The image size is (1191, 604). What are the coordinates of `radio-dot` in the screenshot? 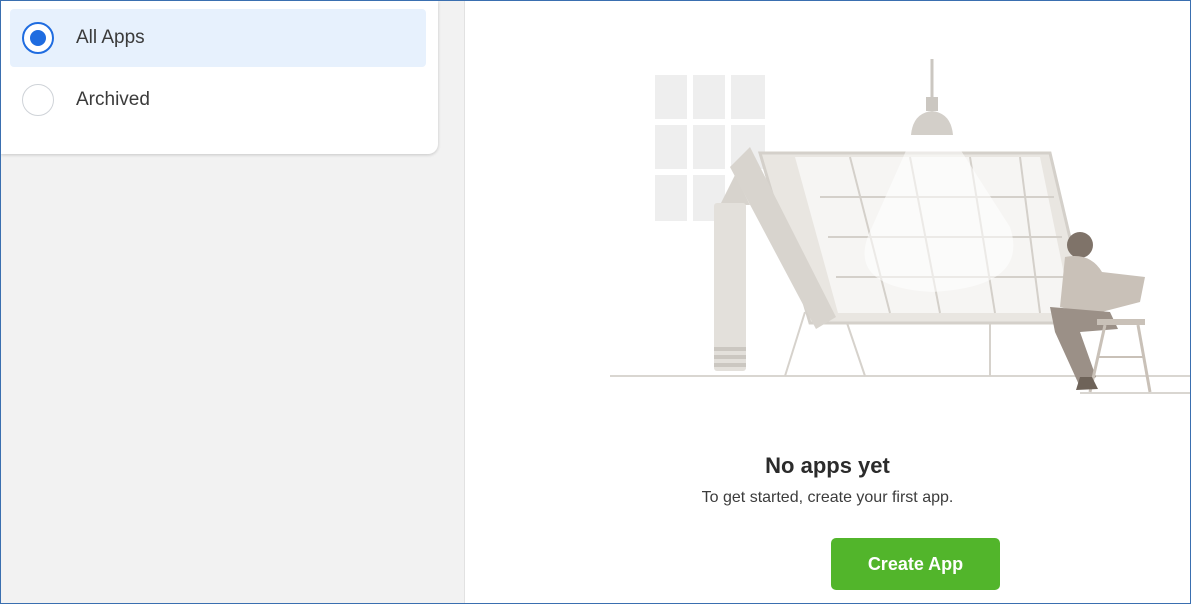 It's located at (38, 38).